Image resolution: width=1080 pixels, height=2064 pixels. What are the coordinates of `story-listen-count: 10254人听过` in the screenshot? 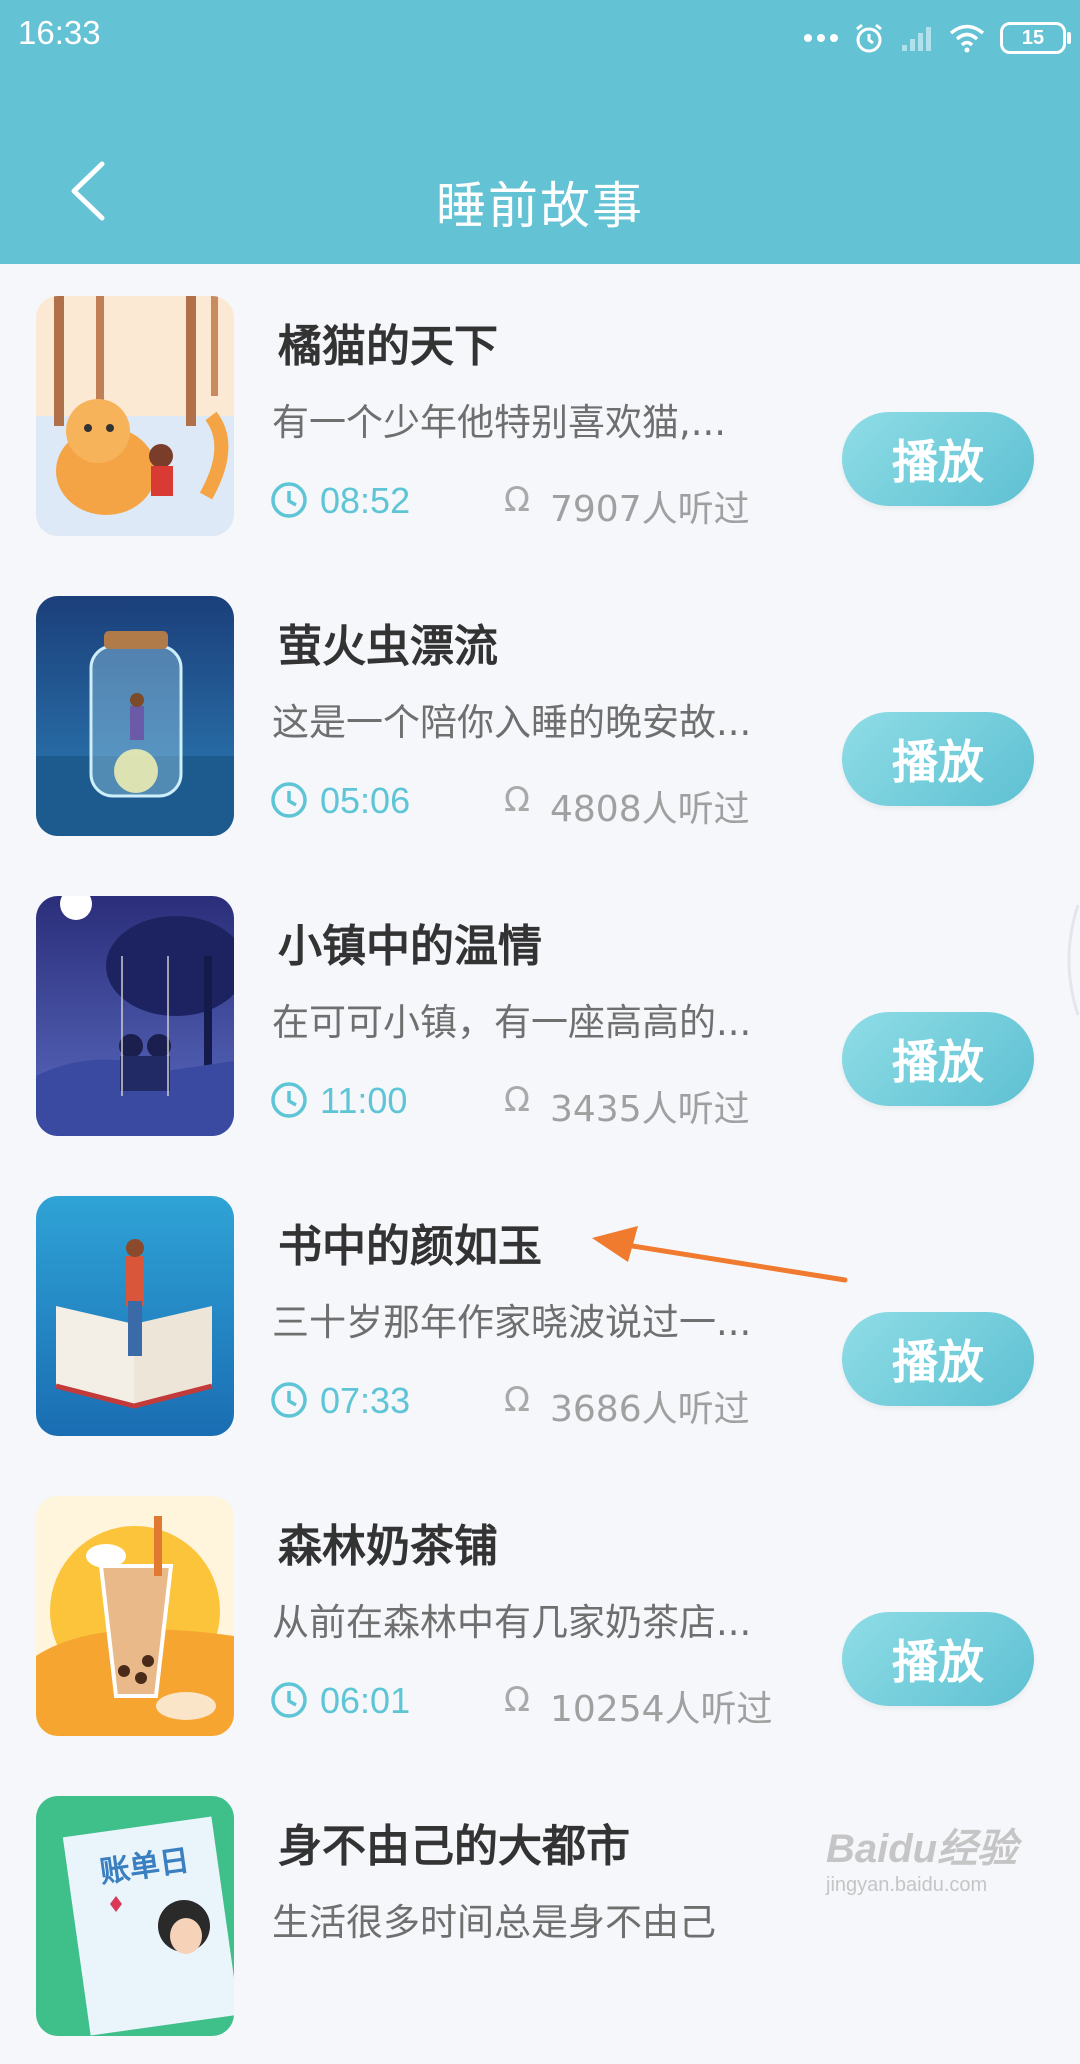 It's located at (661, 1709).